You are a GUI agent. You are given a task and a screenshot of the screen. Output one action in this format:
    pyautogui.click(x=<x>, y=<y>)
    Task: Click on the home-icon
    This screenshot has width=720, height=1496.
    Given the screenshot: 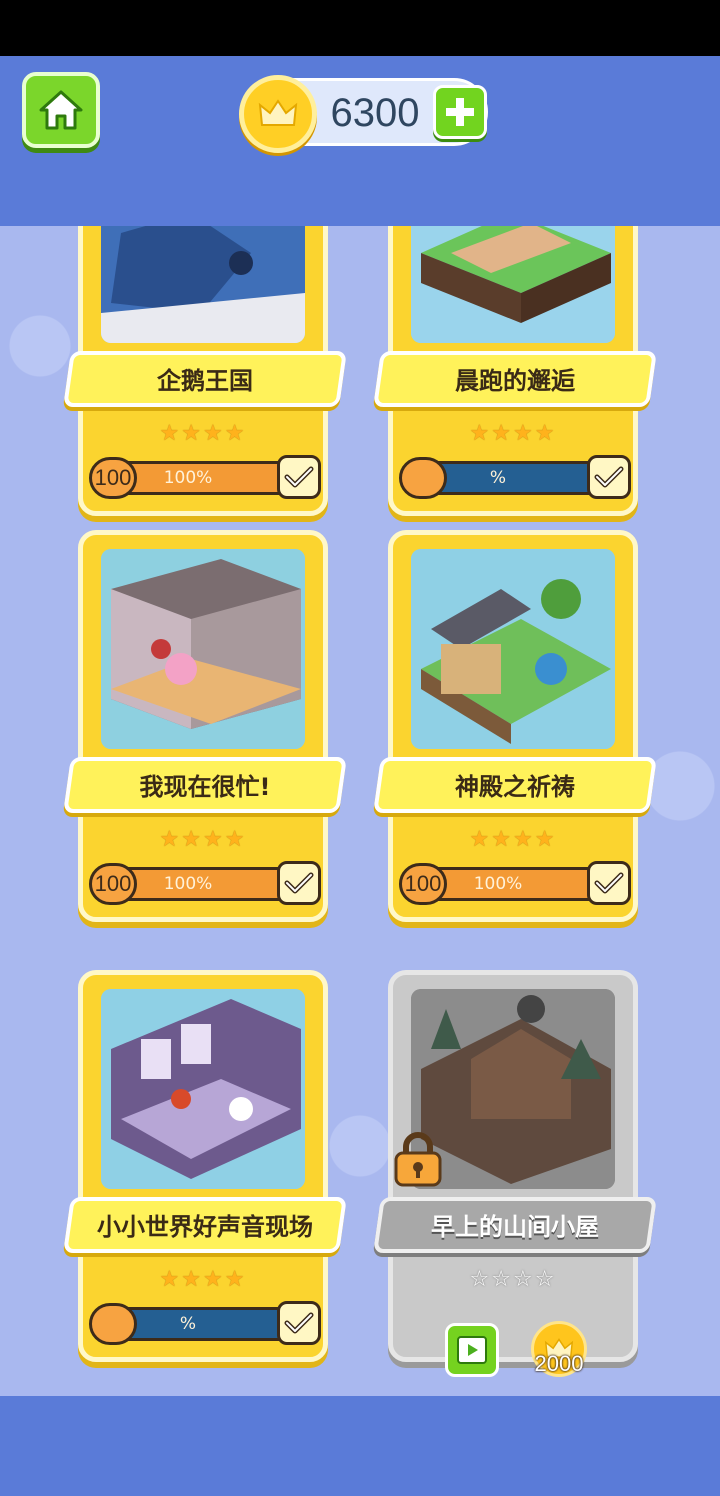 What is the action you would take?
    pyautogui.click(x=61, y=110)
    